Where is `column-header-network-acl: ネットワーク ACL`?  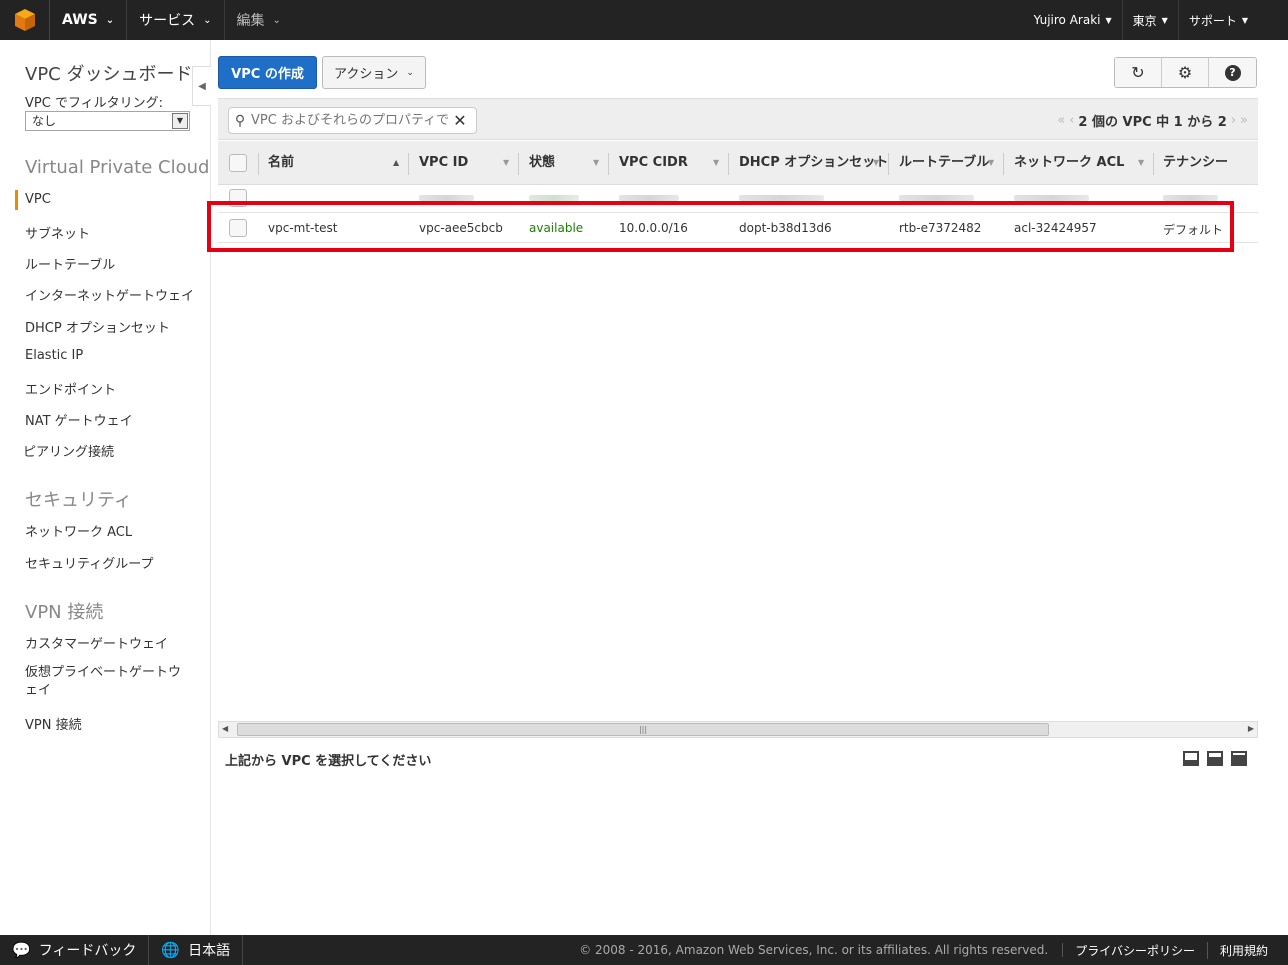 column-header-network-acl: ネットワーク ACL is located at coordinates (1069, 163).